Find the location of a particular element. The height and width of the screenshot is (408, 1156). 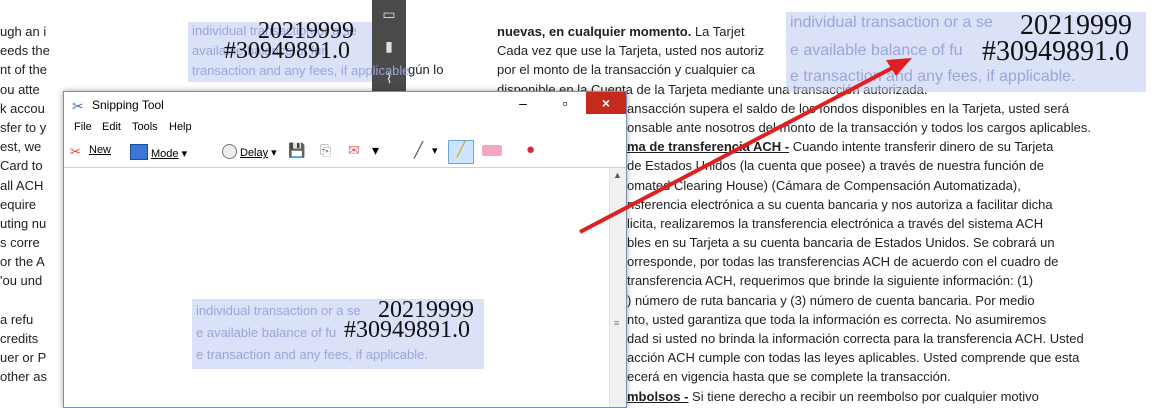

red-arrow-annotation is located at coordinates (745, 146).